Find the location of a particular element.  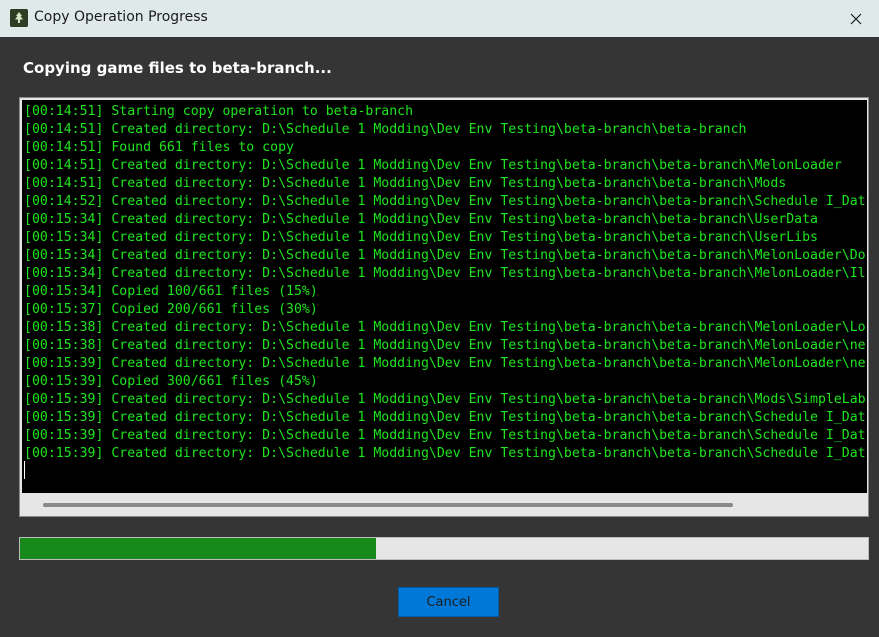

log-line: [00:15:37] Copied 200/661 files (30%) is located at coordinates (171, 309).